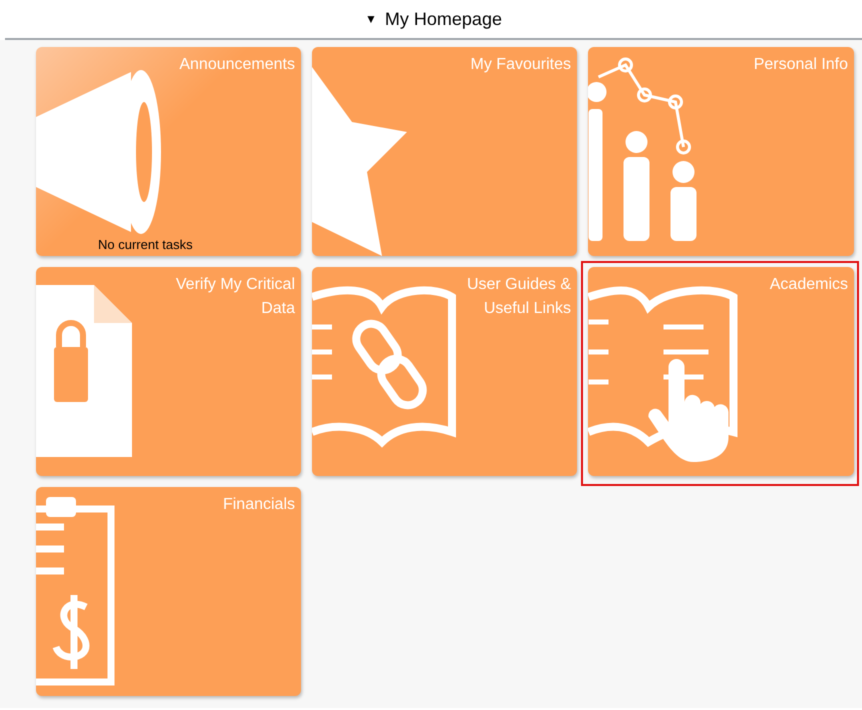 The height and width of the screenshot is (710, 862). Describe the element at coordinates (359, 161) in the screenshot. I see `star-icon` at that location.